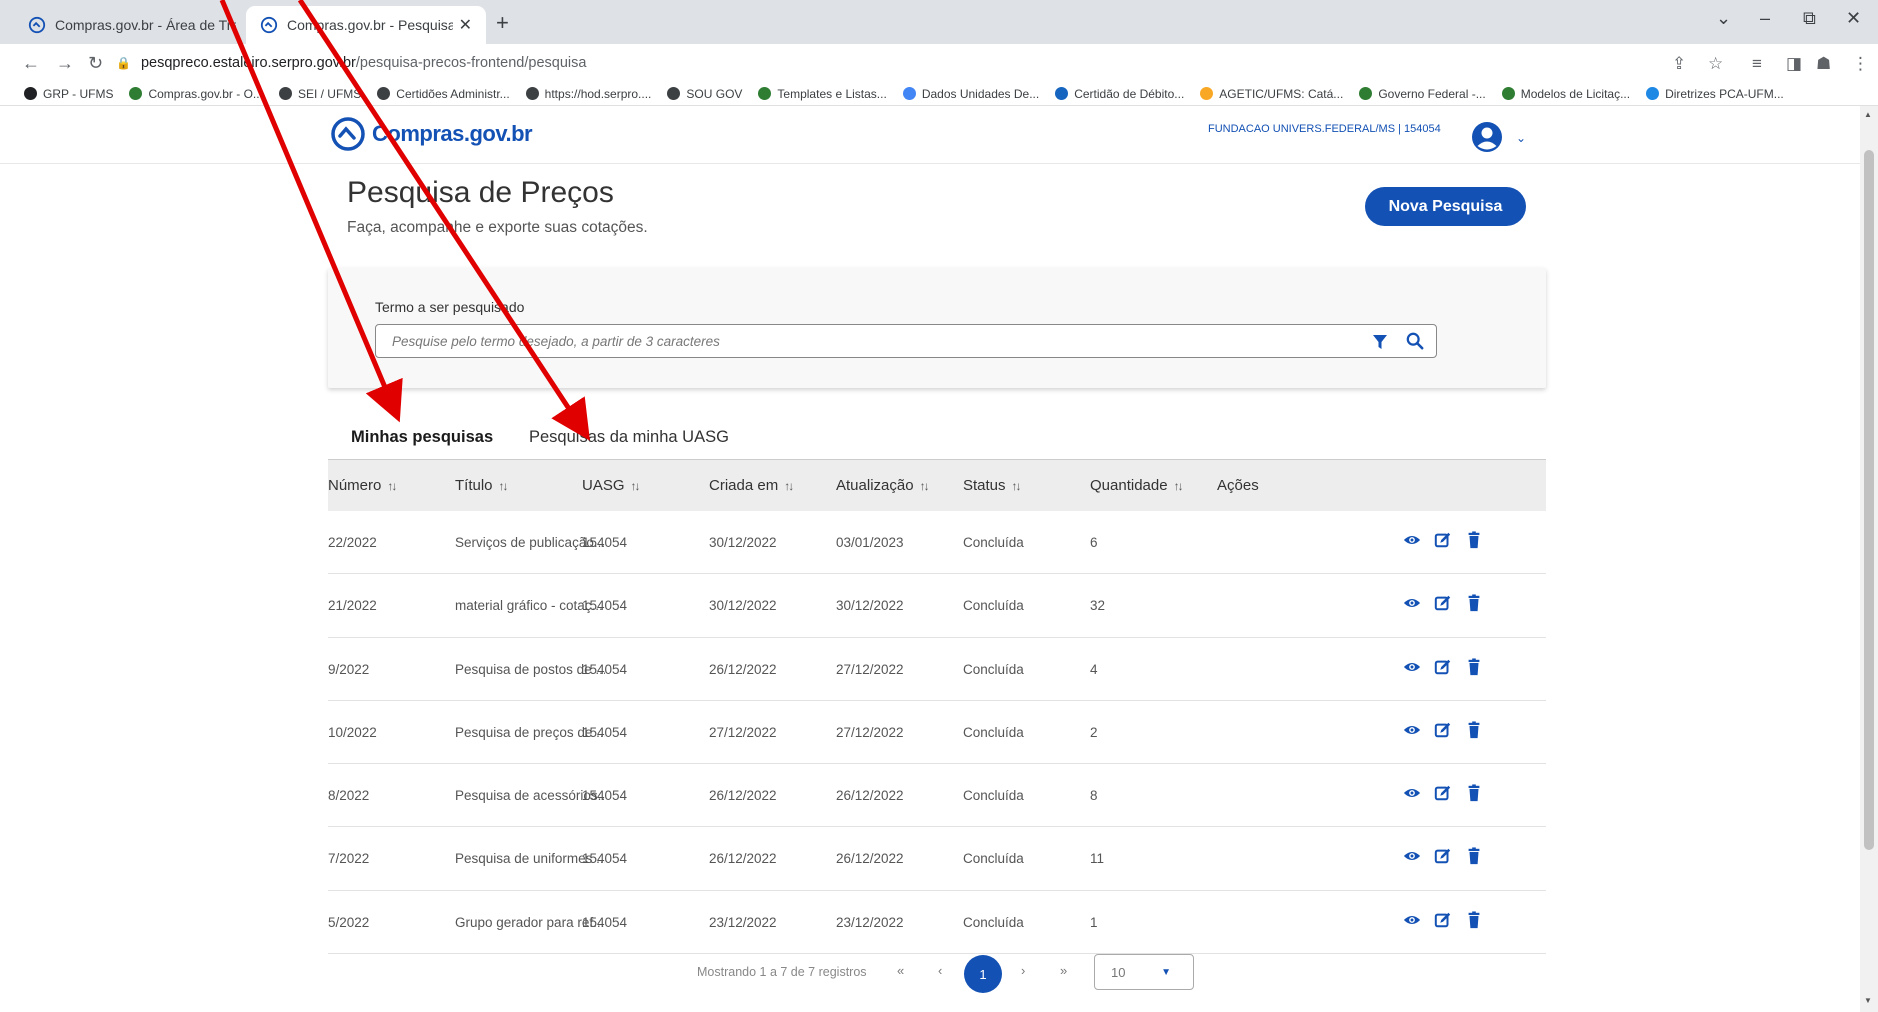  Describe the element at coordinates (431, 134) in the screenshot. I see `compras-logo: Compras.gov.br` at that location.